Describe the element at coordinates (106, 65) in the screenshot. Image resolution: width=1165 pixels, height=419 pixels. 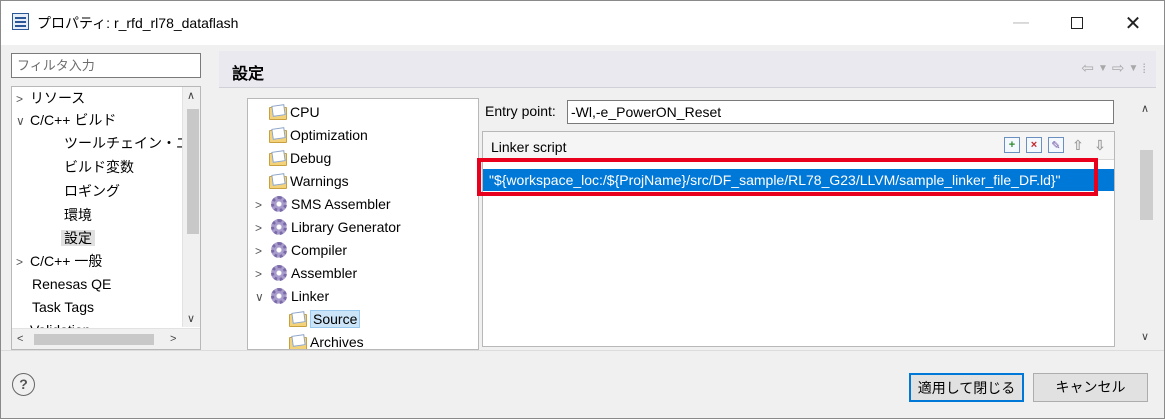
I see `filter-input` at that location.